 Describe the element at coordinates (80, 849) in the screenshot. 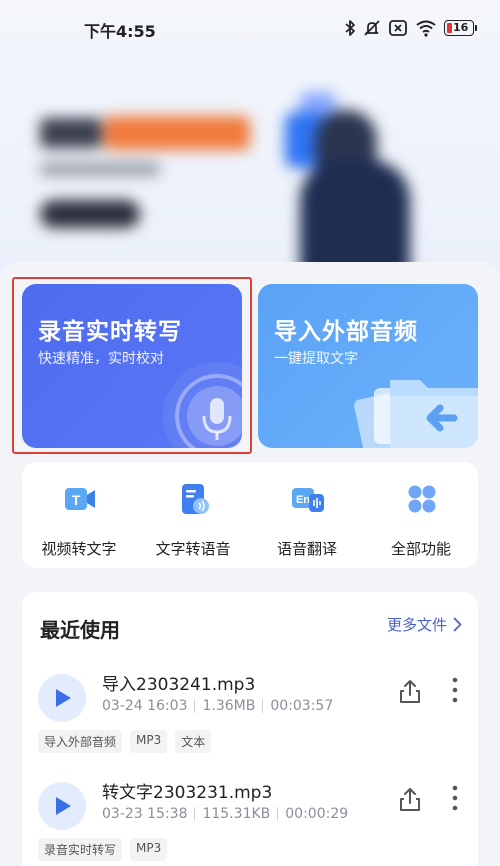

I see `file-tag: 录音实时转写` at that location.